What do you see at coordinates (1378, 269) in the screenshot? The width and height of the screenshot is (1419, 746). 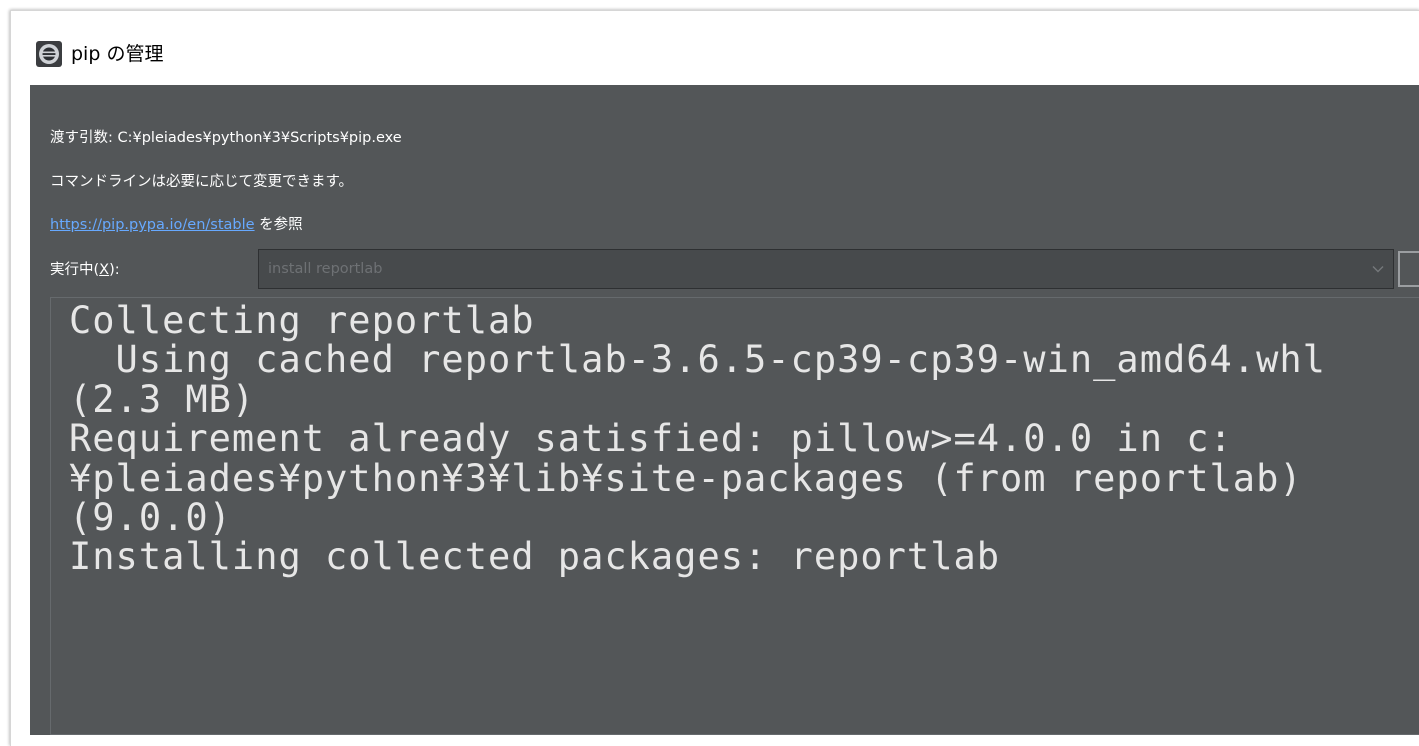 I see `chevron-down-icon` at bounding box center [1378, 269].